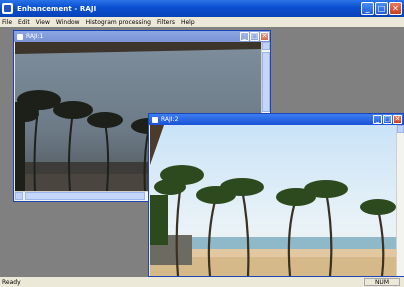 The width and height of the screenshot is (404, 287). Describe the element at coordinates (24, 22) in the screenshot. I see `menu-edit: Edit` at that location.